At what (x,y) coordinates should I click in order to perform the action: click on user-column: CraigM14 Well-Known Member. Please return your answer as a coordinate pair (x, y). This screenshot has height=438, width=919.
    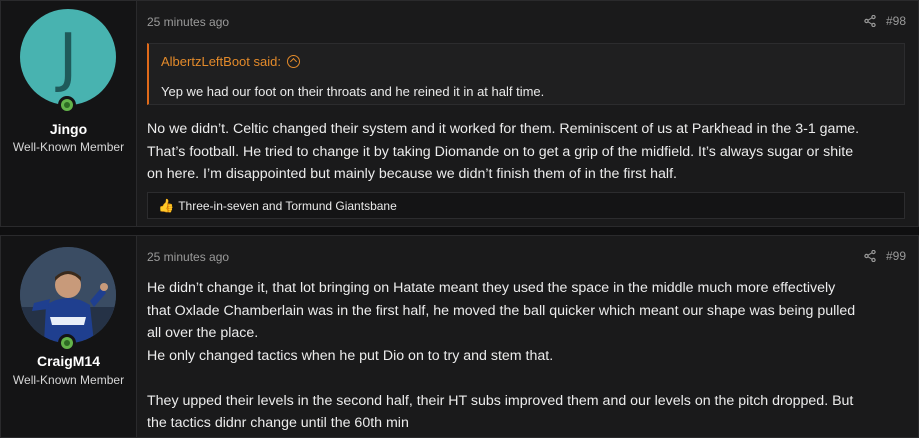
    Looking at the image, I should click on (69, 336).